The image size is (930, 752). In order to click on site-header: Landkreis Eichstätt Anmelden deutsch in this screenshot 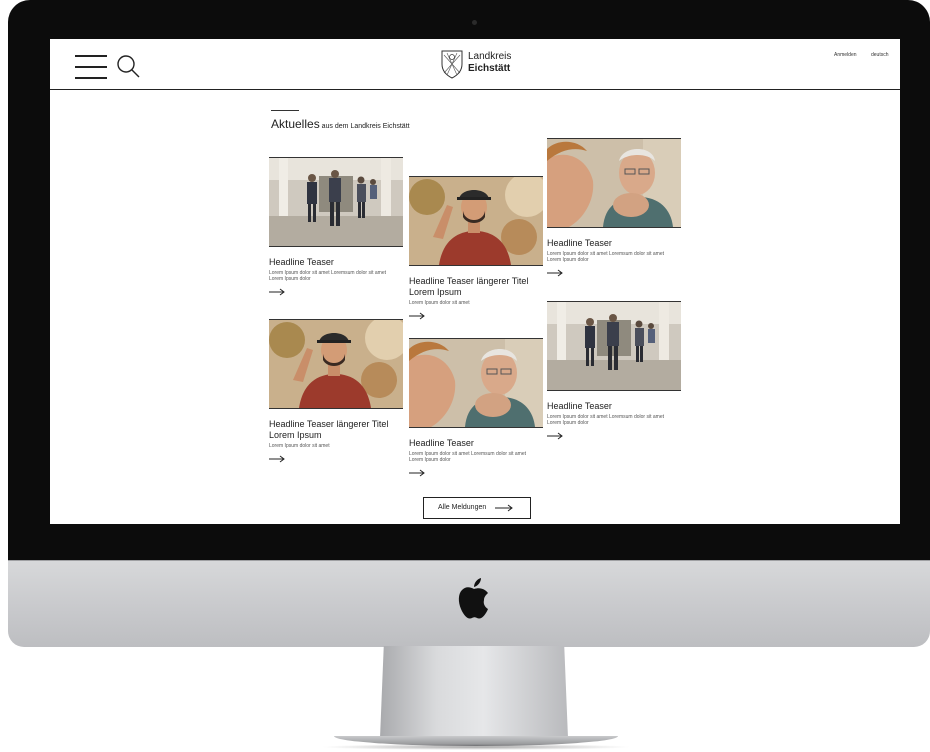, I will do `click(475, 64)`.